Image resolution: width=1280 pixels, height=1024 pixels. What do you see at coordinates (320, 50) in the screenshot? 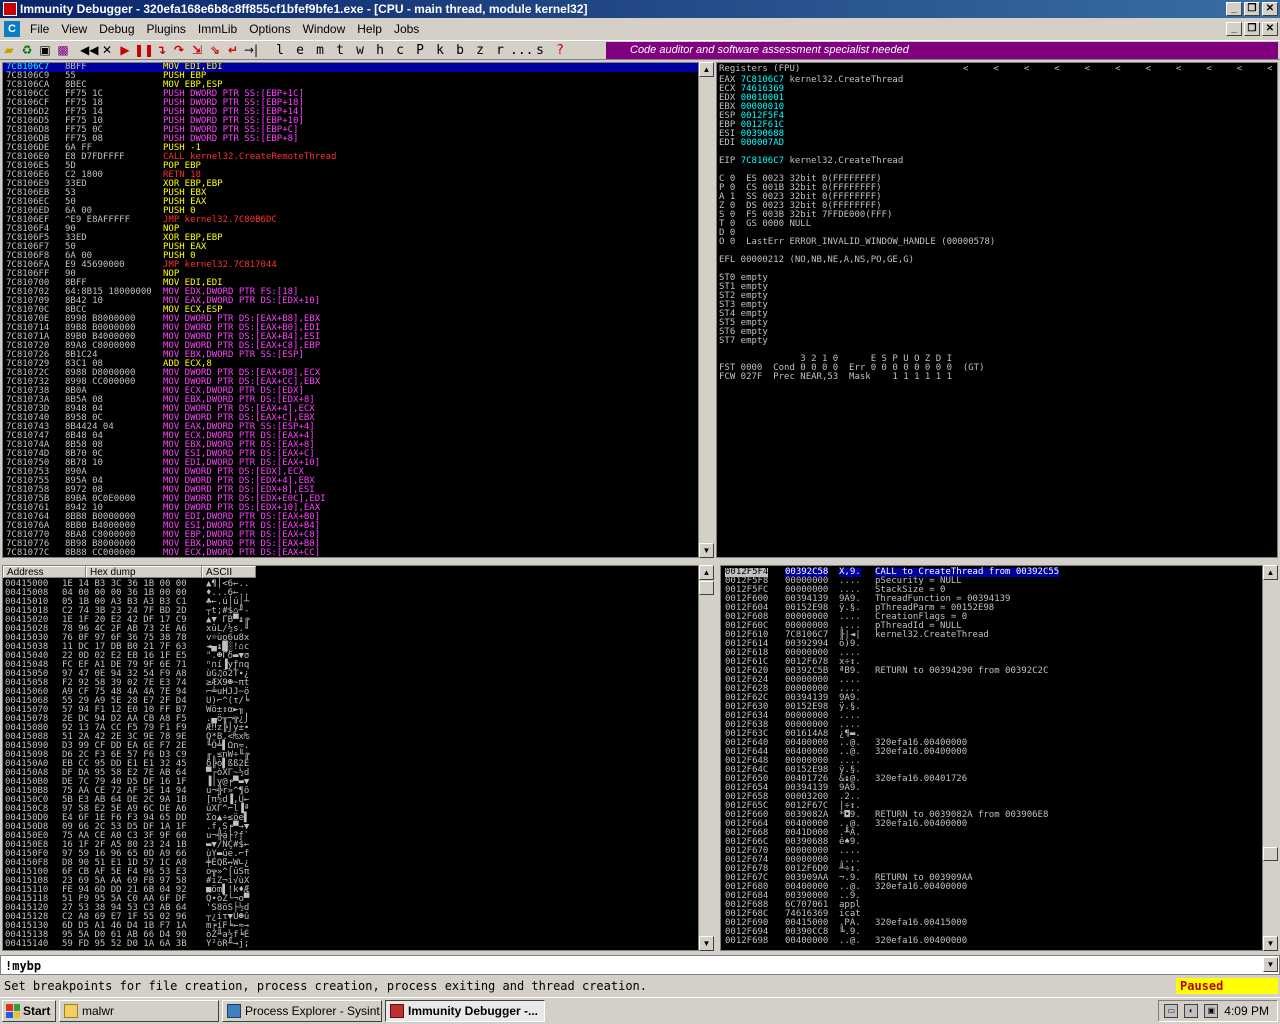
I see `toolbar-window-button: m` at bounding box center [320, 50].